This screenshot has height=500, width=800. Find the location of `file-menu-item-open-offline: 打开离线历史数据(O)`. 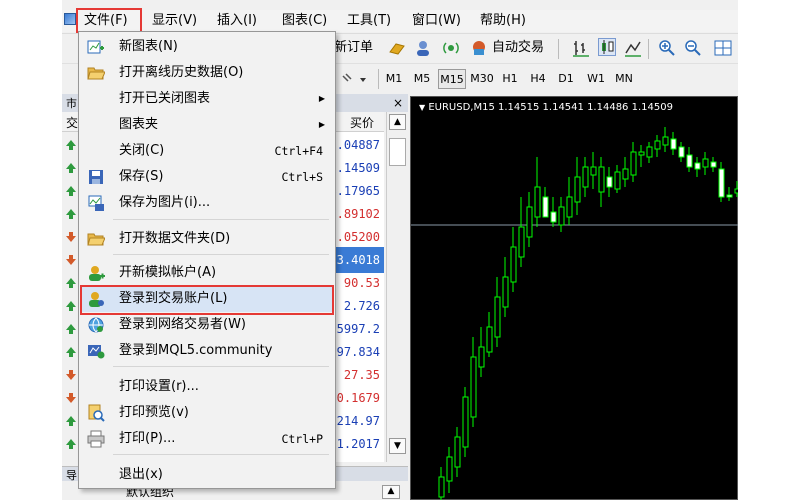

file-menu-item-open-offline: 打开离线历史数据(O) is located at coordinates (207, 73).